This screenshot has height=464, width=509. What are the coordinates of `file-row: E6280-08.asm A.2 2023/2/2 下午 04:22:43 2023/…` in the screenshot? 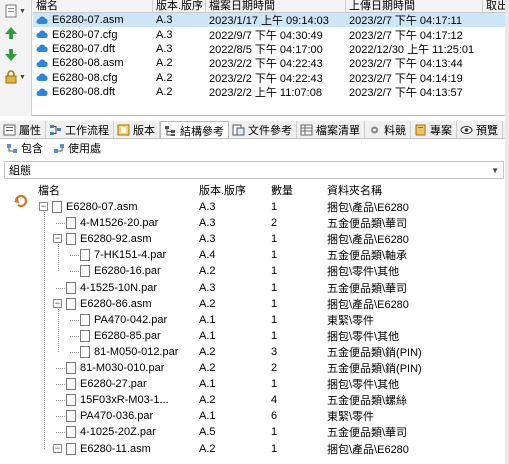 It's located at (271, 63).